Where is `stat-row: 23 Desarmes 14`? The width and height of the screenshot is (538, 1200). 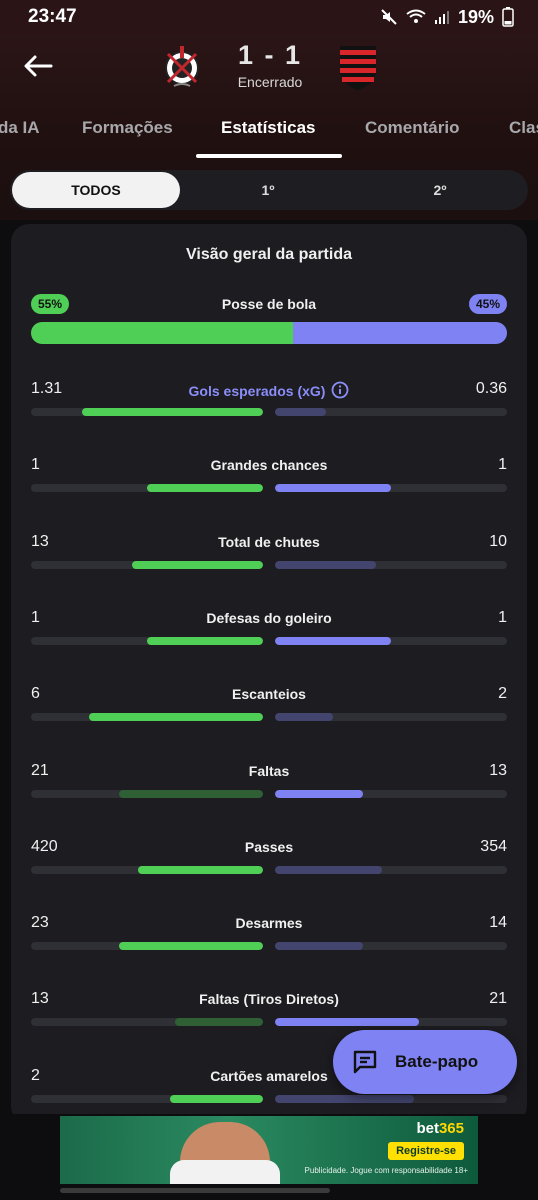 stat-row: 23 Desarmes 14 is located at coordinates (269, 939).